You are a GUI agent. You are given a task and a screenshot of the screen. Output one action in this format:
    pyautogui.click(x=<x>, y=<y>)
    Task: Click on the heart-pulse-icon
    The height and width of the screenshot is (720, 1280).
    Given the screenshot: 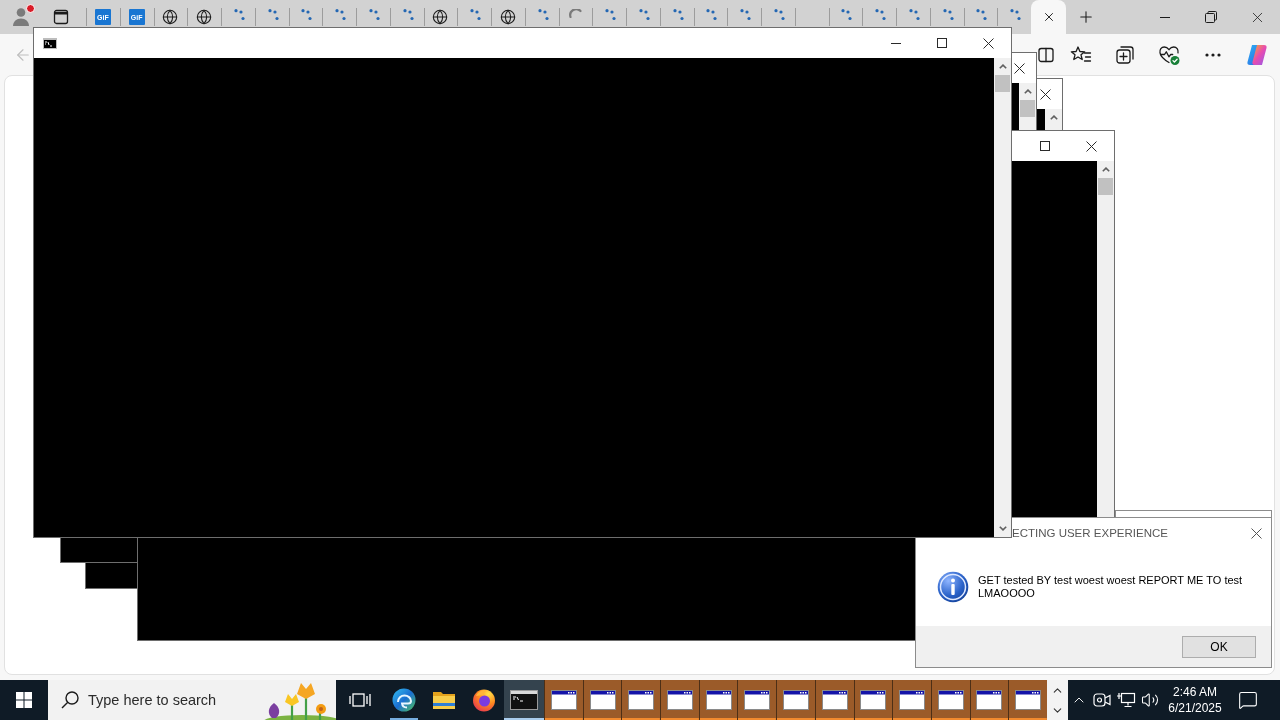 What is the action you would take?
    pyautogui.click(x=1169, y=54)
    